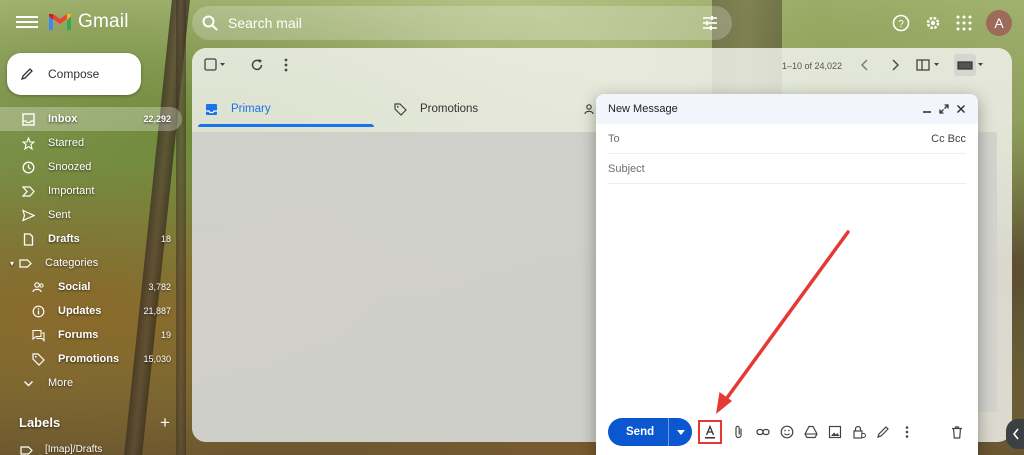 The image size is (1024, 455). I want to click on emoji-icon, so click(787, 432).